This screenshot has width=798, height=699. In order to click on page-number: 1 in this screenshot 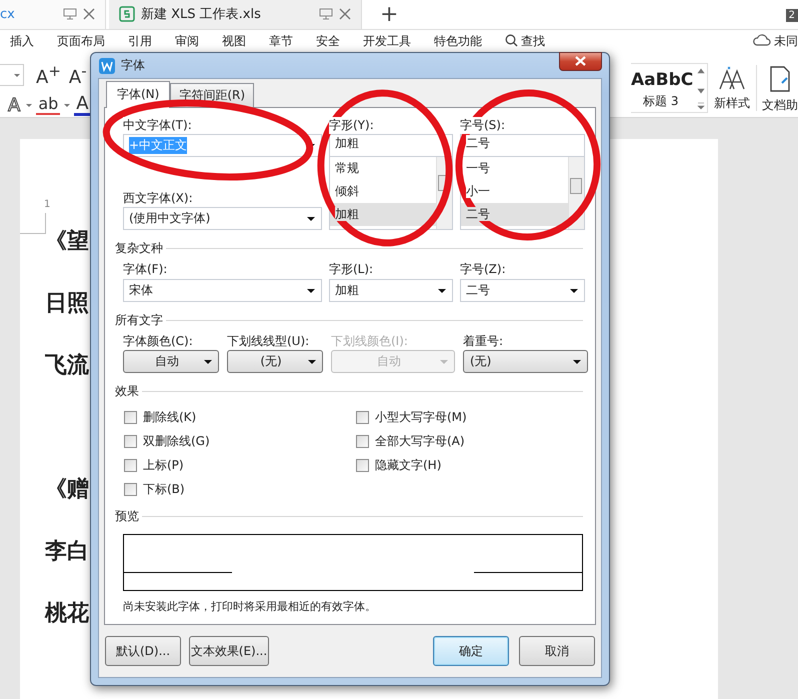, I will do `click(47, 204)`.